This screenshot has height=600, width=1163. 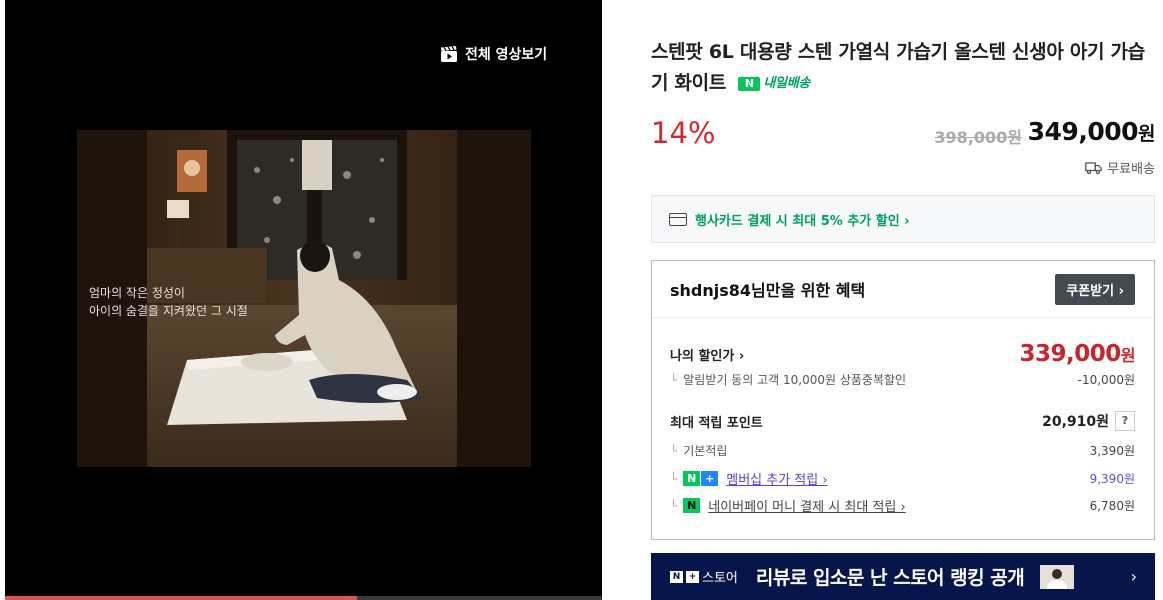 I want to click on alert-discount-value: -10,000원, so click(x=1106, y=380).